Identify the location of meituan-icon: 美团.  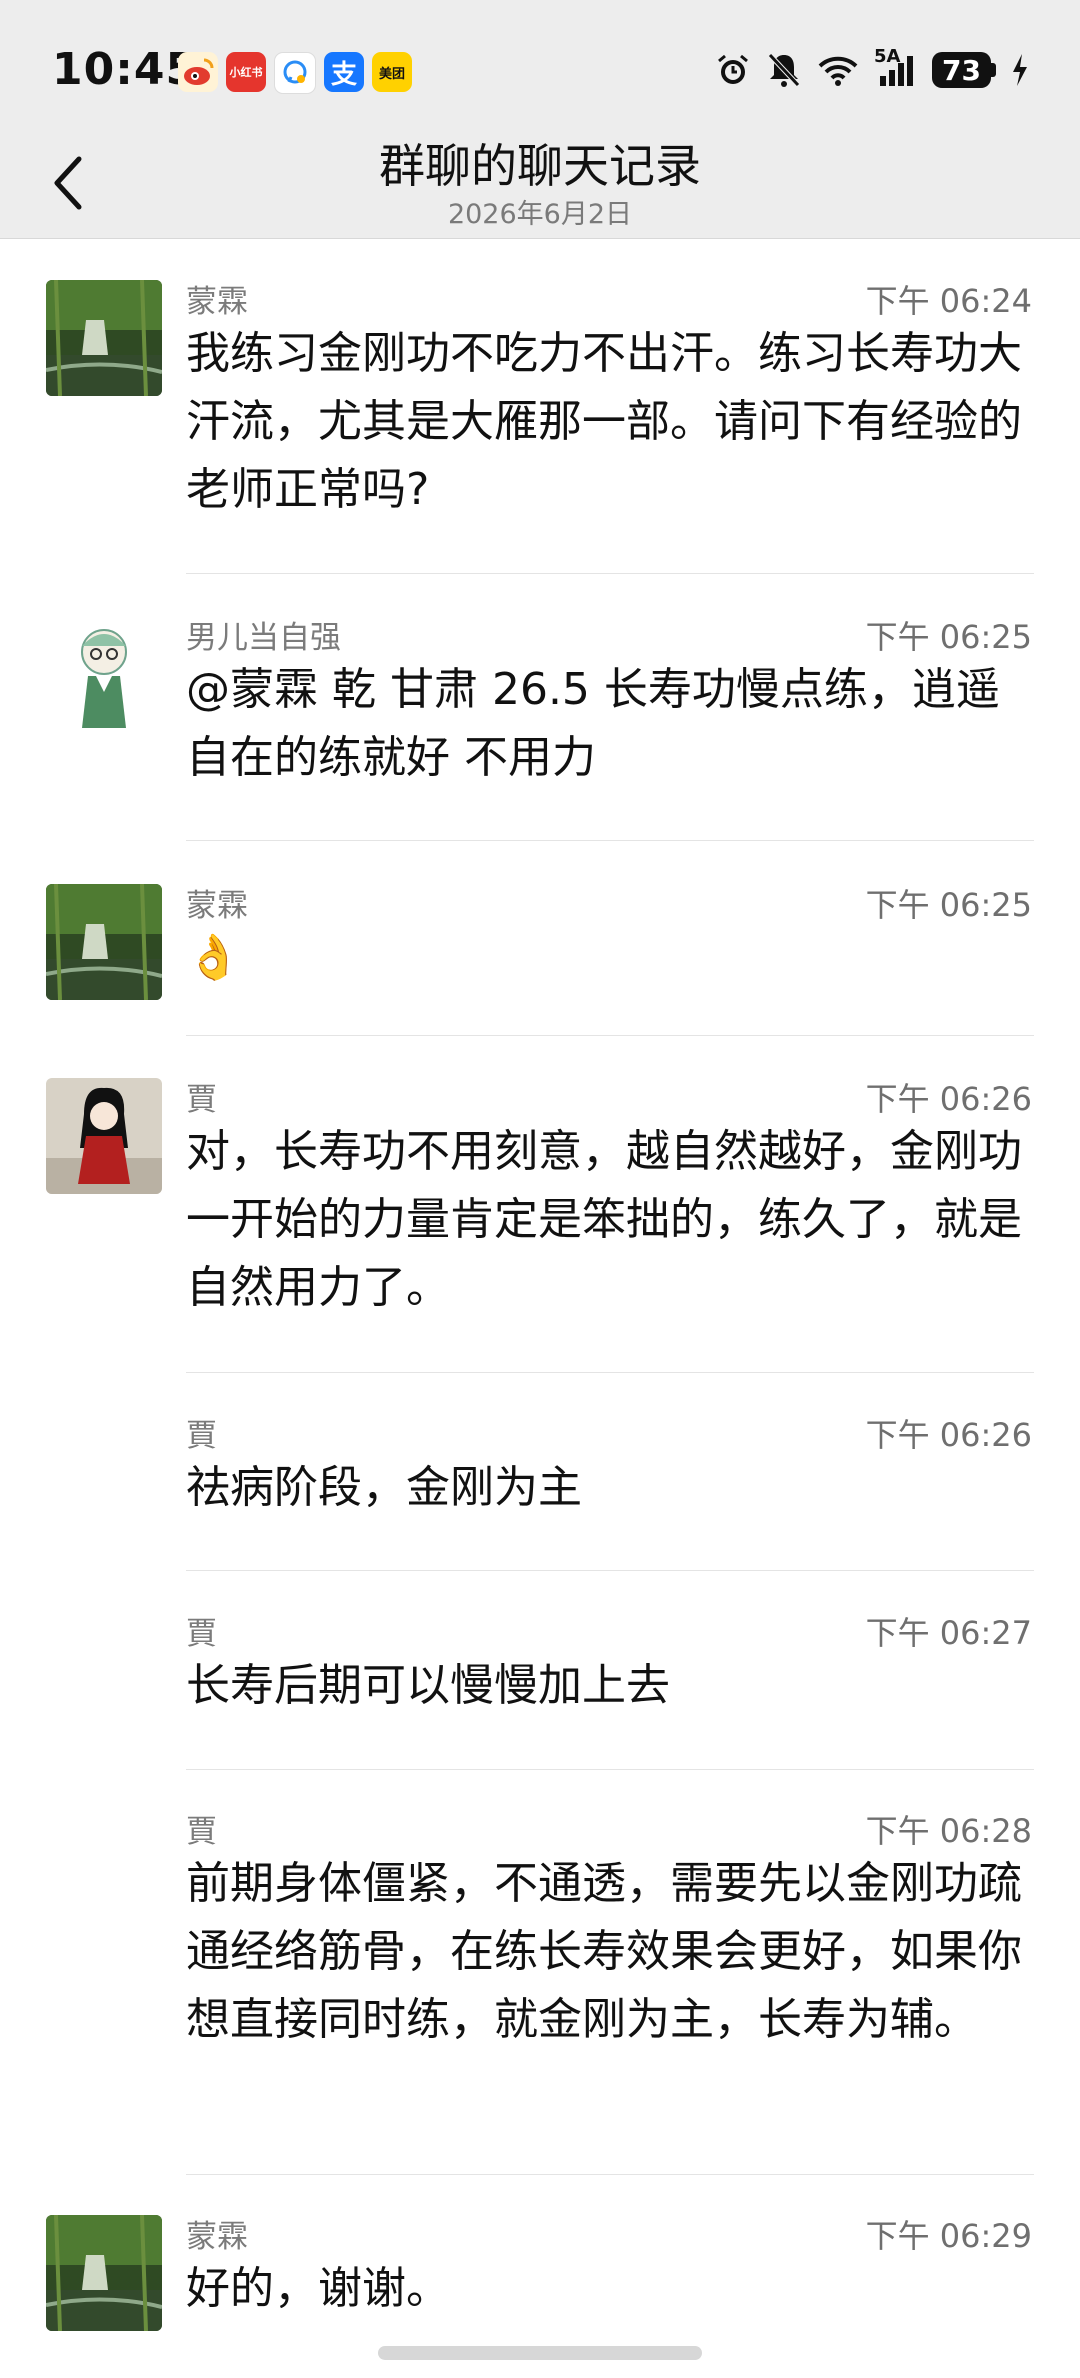
(392, 72).